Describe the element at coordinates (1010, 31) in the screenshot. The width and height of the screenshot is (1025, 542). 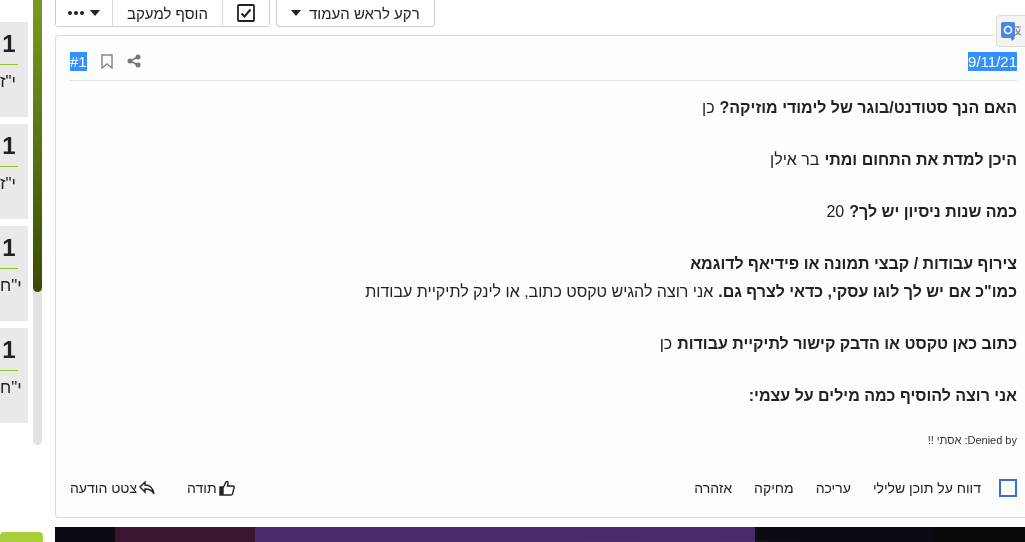
I see `translate-icon` at that location.